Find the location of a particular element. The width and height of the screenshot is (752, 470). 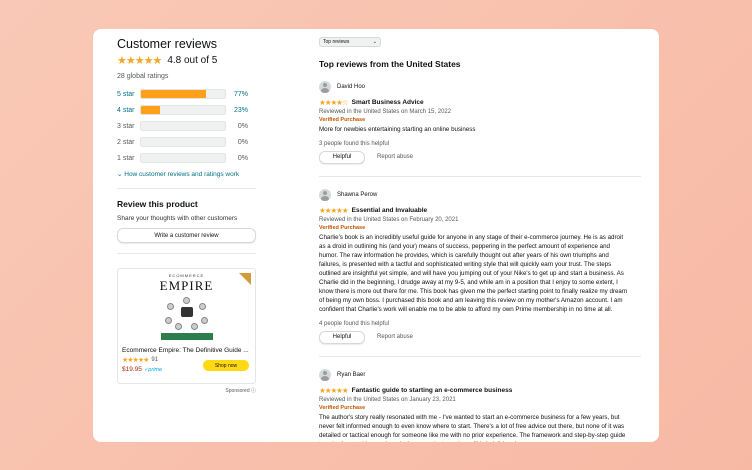

ad-price: $19.95 is located at coordinates (132, 369).